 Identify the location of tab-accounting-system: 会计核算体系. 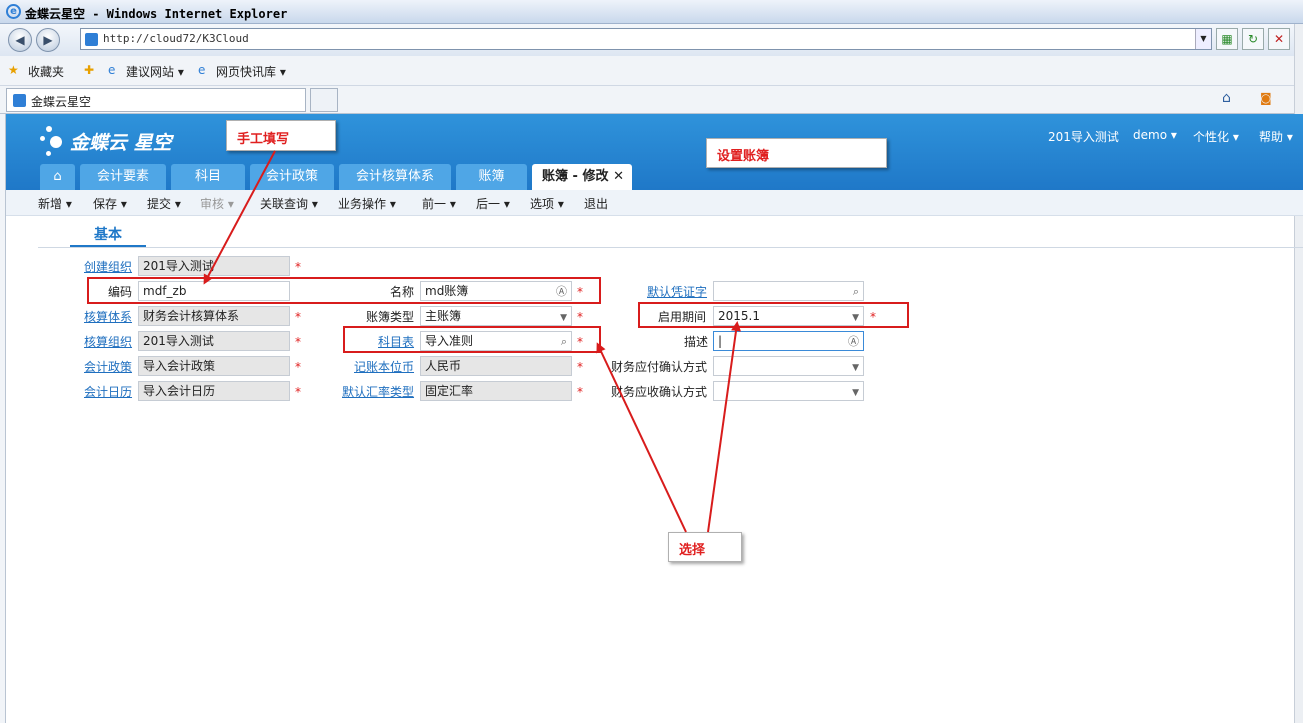
(395, 177).